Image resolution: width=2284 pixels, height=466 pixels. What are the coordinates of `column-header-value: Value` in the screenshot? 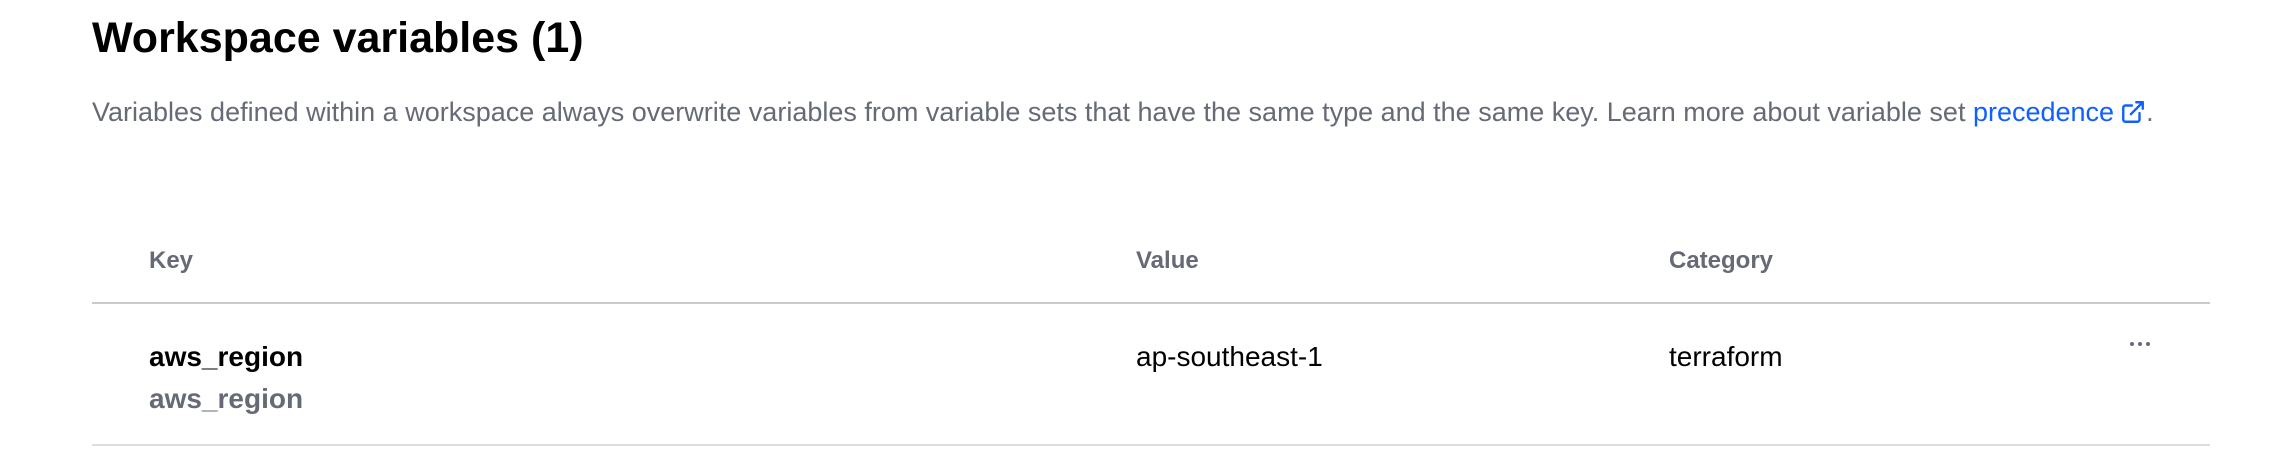 It's located at (1167, 260).